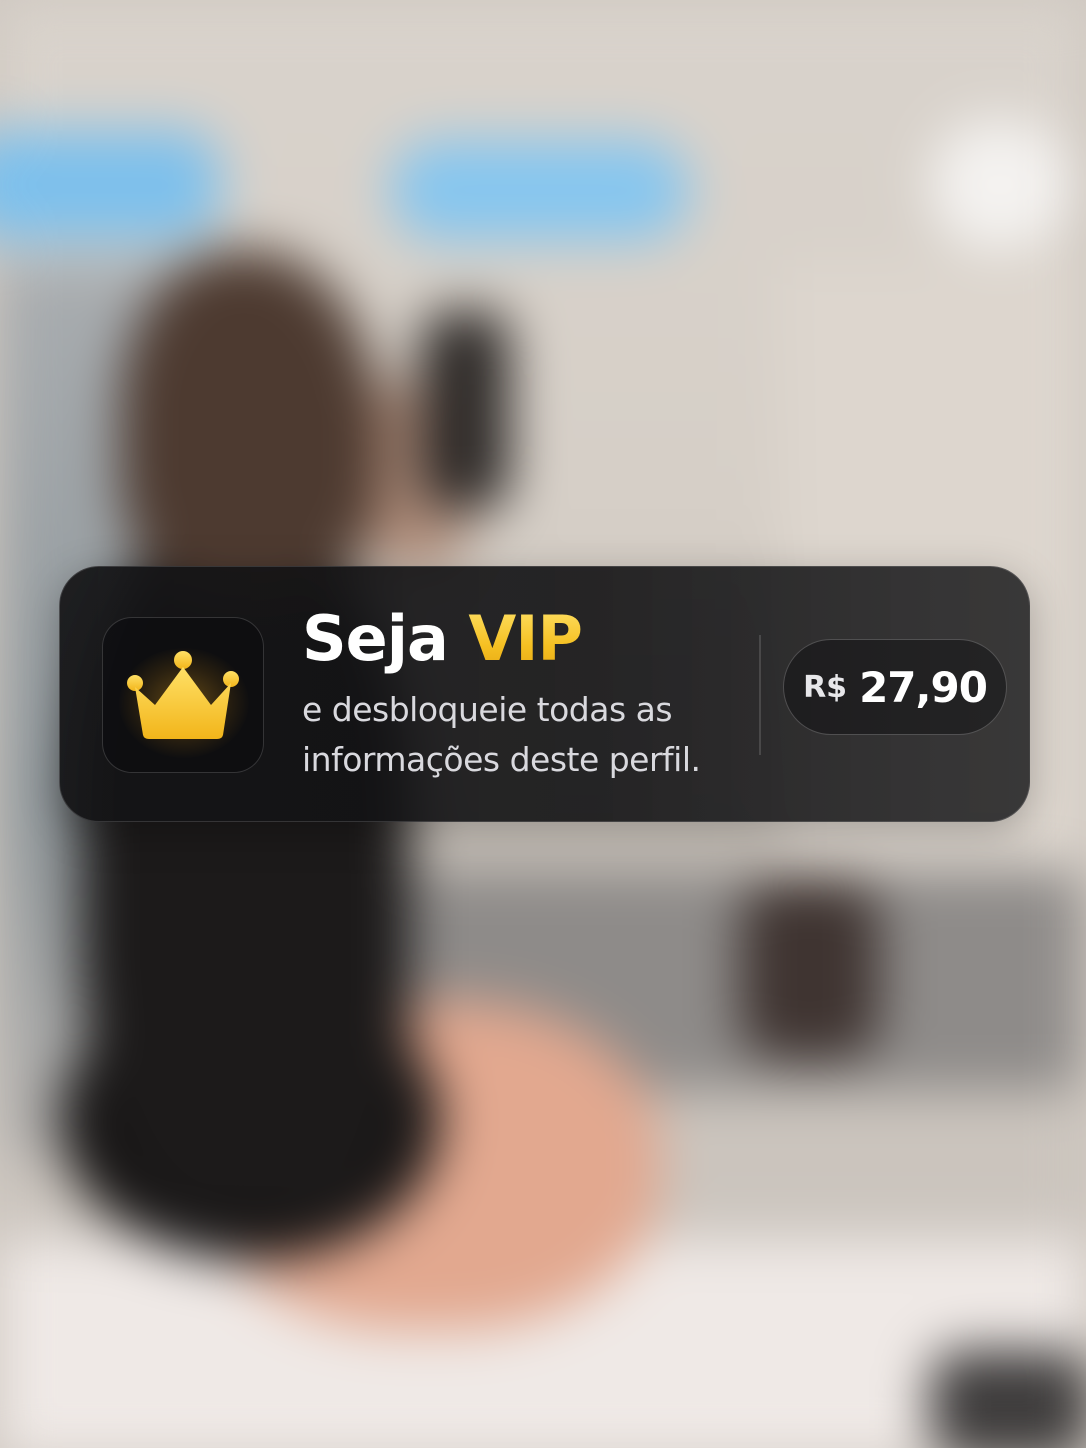 Image resolution: width=1086 pixels, height=1448 pixels. Describe the element at coordinates (923, 687) in the screenshot. I see `price-amount: 27,90` at that location.